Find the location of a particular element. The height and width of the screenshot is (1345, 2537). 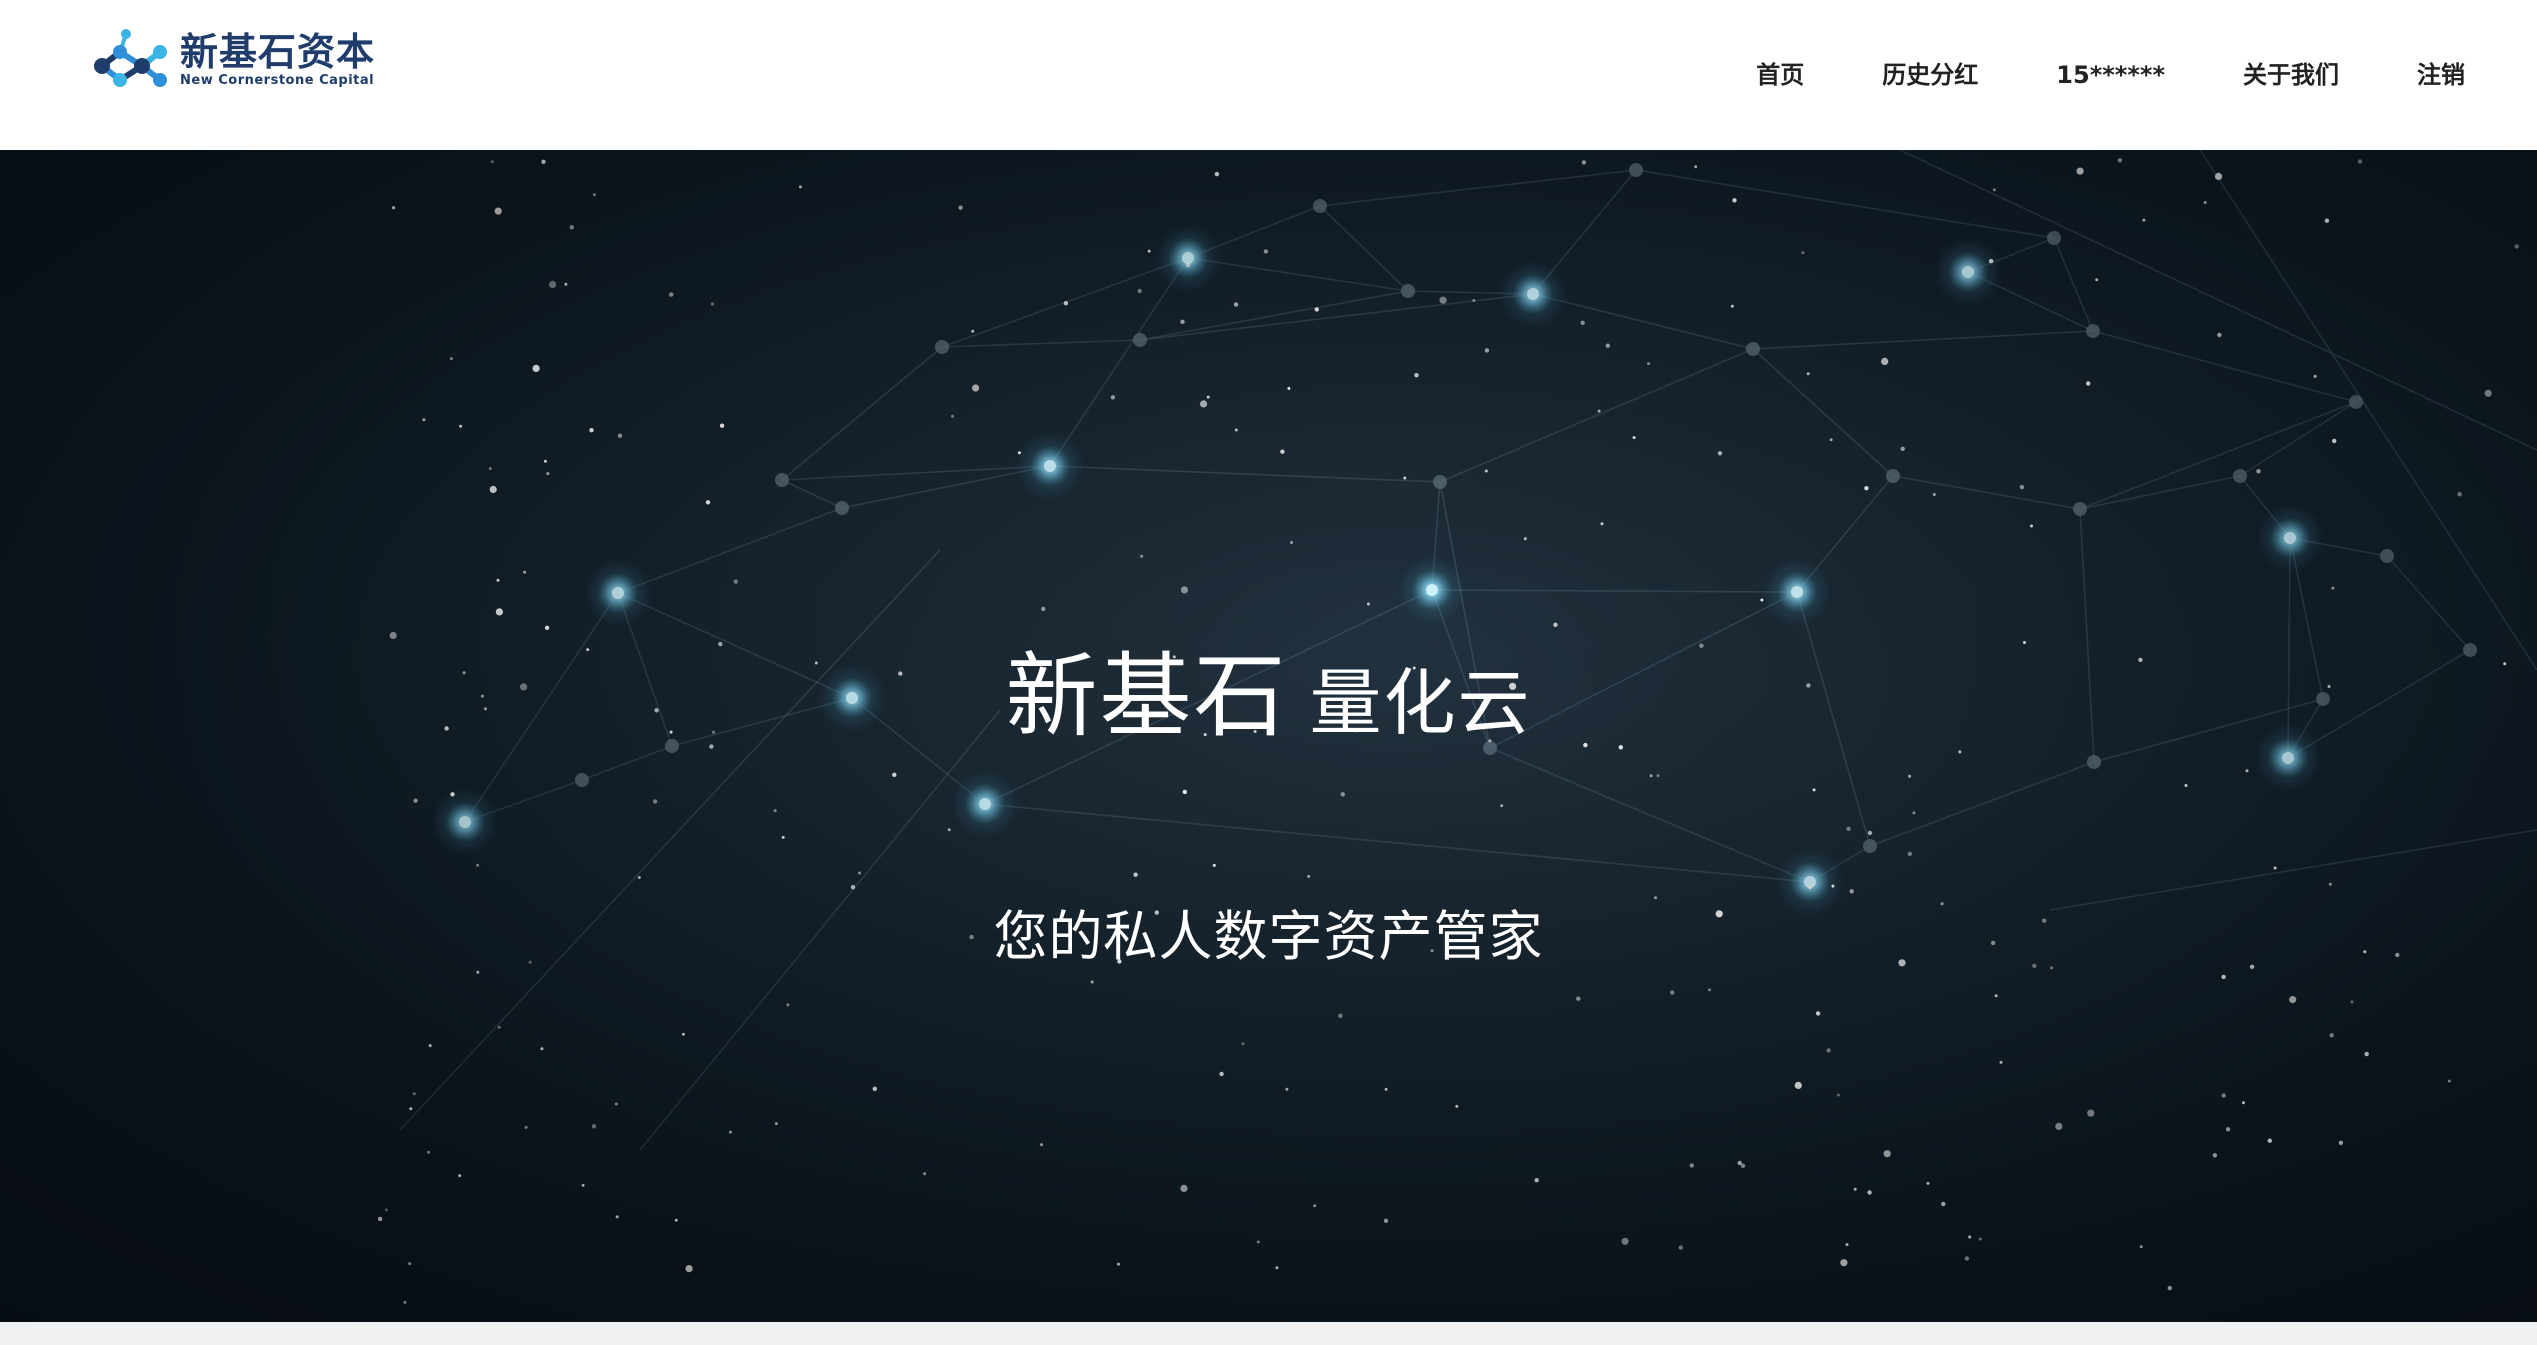

hero-title: 新基石 量化云 is located at coordinates (1268, 710).